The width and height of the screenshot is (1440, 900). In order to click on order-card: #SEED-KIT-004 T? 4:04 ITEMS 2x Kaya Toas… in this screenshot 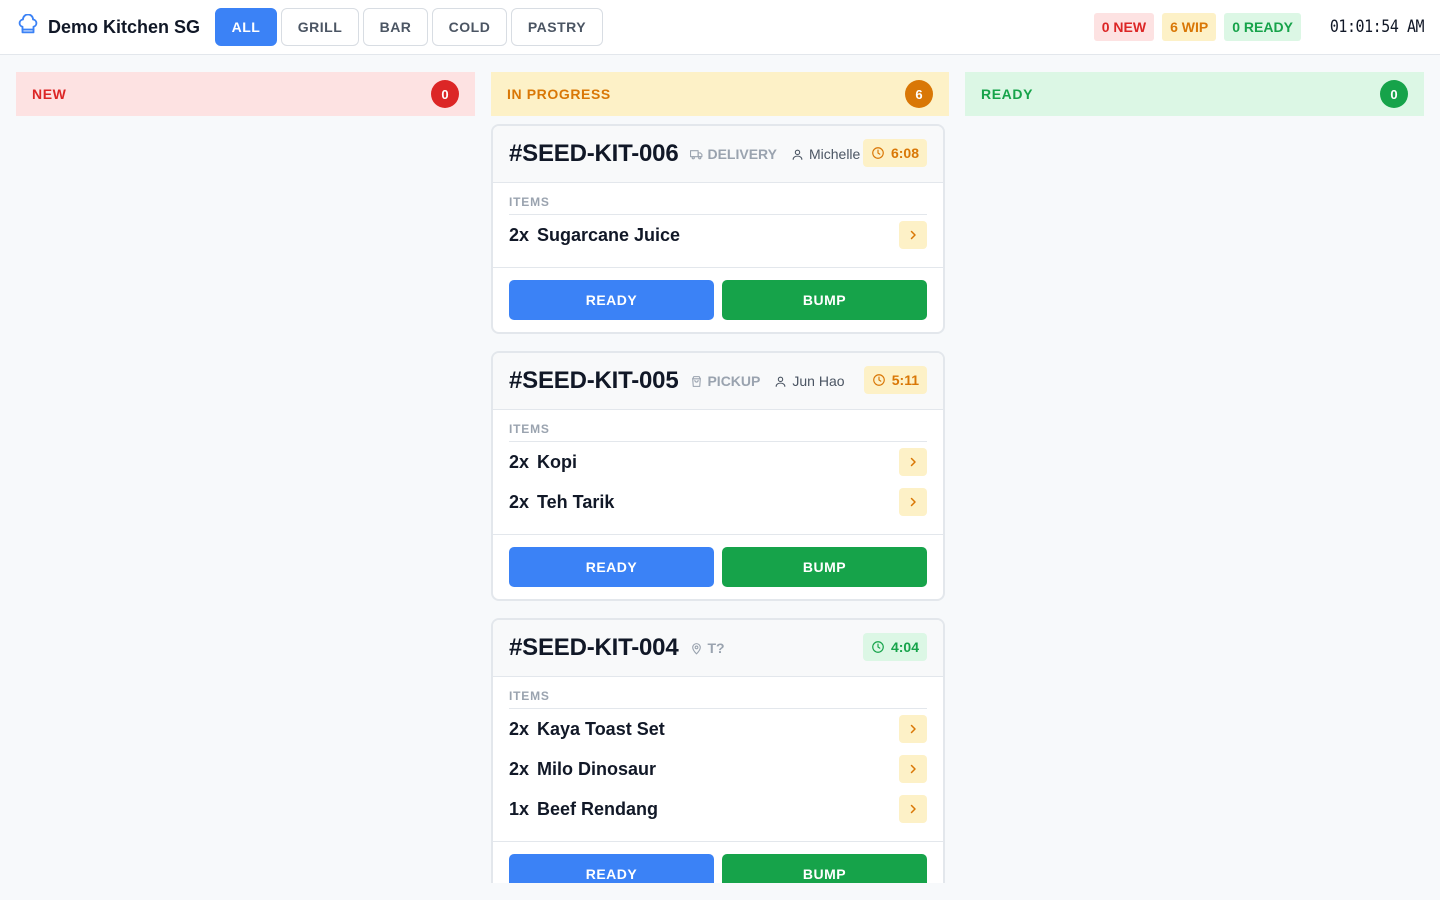, I will do `click(718, 750)`.